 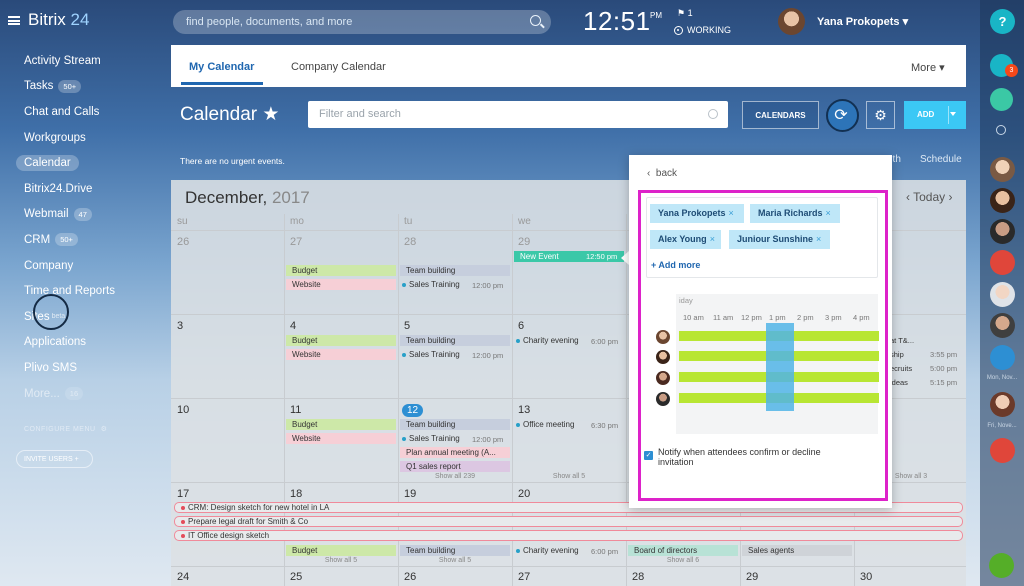 What do you see at coordinates (407, 326) in the screenshot?
I see `day-number: 5` at bounding box center [407, 326].